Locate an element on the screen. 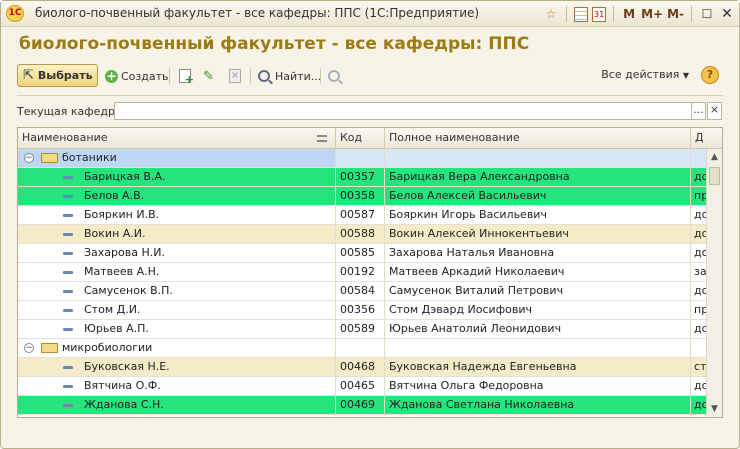 Image resolution: width=740 pixels, height=449 pixels. name-text: микробиологии is located at coordinates (107, 347).